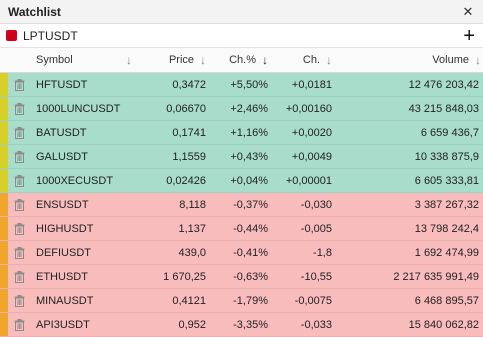 This screenshot has height=337, width=483. What do you see at coordinates (249, 132) in the screenshot?
I see `row-change-pct: +1,16%` at bounding box center [249, 132].